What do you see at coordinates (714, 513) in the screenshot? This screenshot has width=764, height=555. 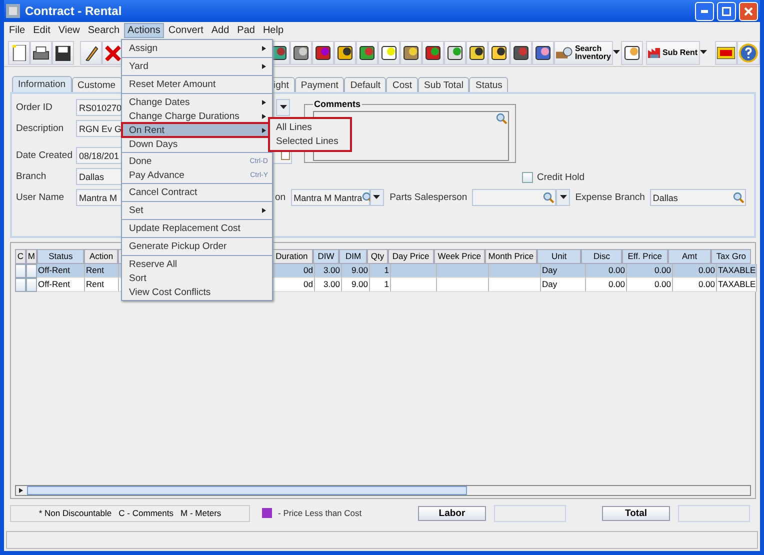 I see `total-field` at bounding box center [714, 513].